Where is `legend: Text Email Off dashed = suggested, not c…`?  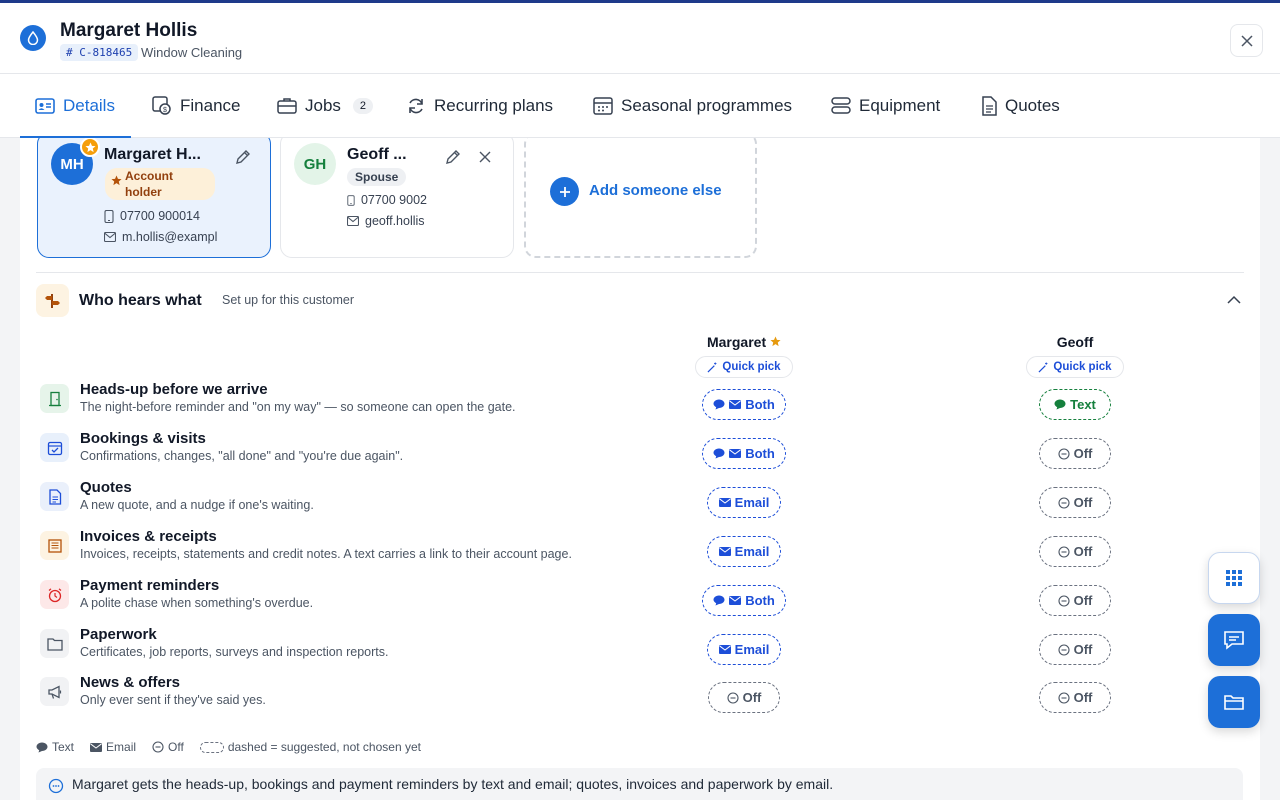
legend: Text Email Off dashed = suggested, not c… is located at coordinates (228, 747).